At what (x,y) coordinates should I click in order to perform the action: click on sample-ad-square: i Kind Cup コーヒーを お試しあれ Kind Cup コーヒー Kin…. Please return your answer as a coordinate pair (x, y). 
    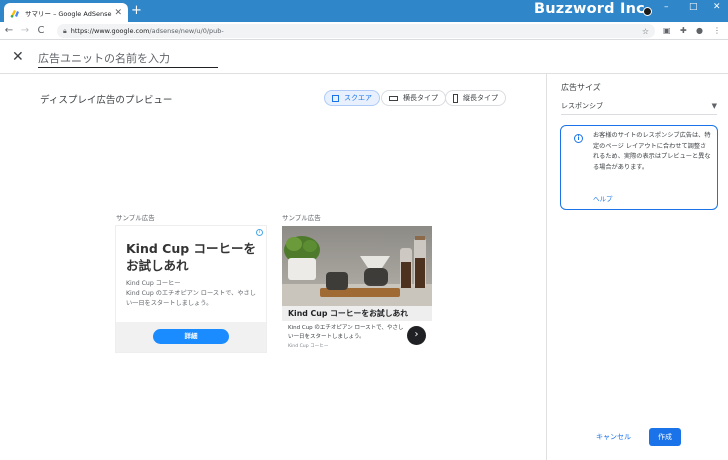
    Looking at the image, I should click on (191, 289).